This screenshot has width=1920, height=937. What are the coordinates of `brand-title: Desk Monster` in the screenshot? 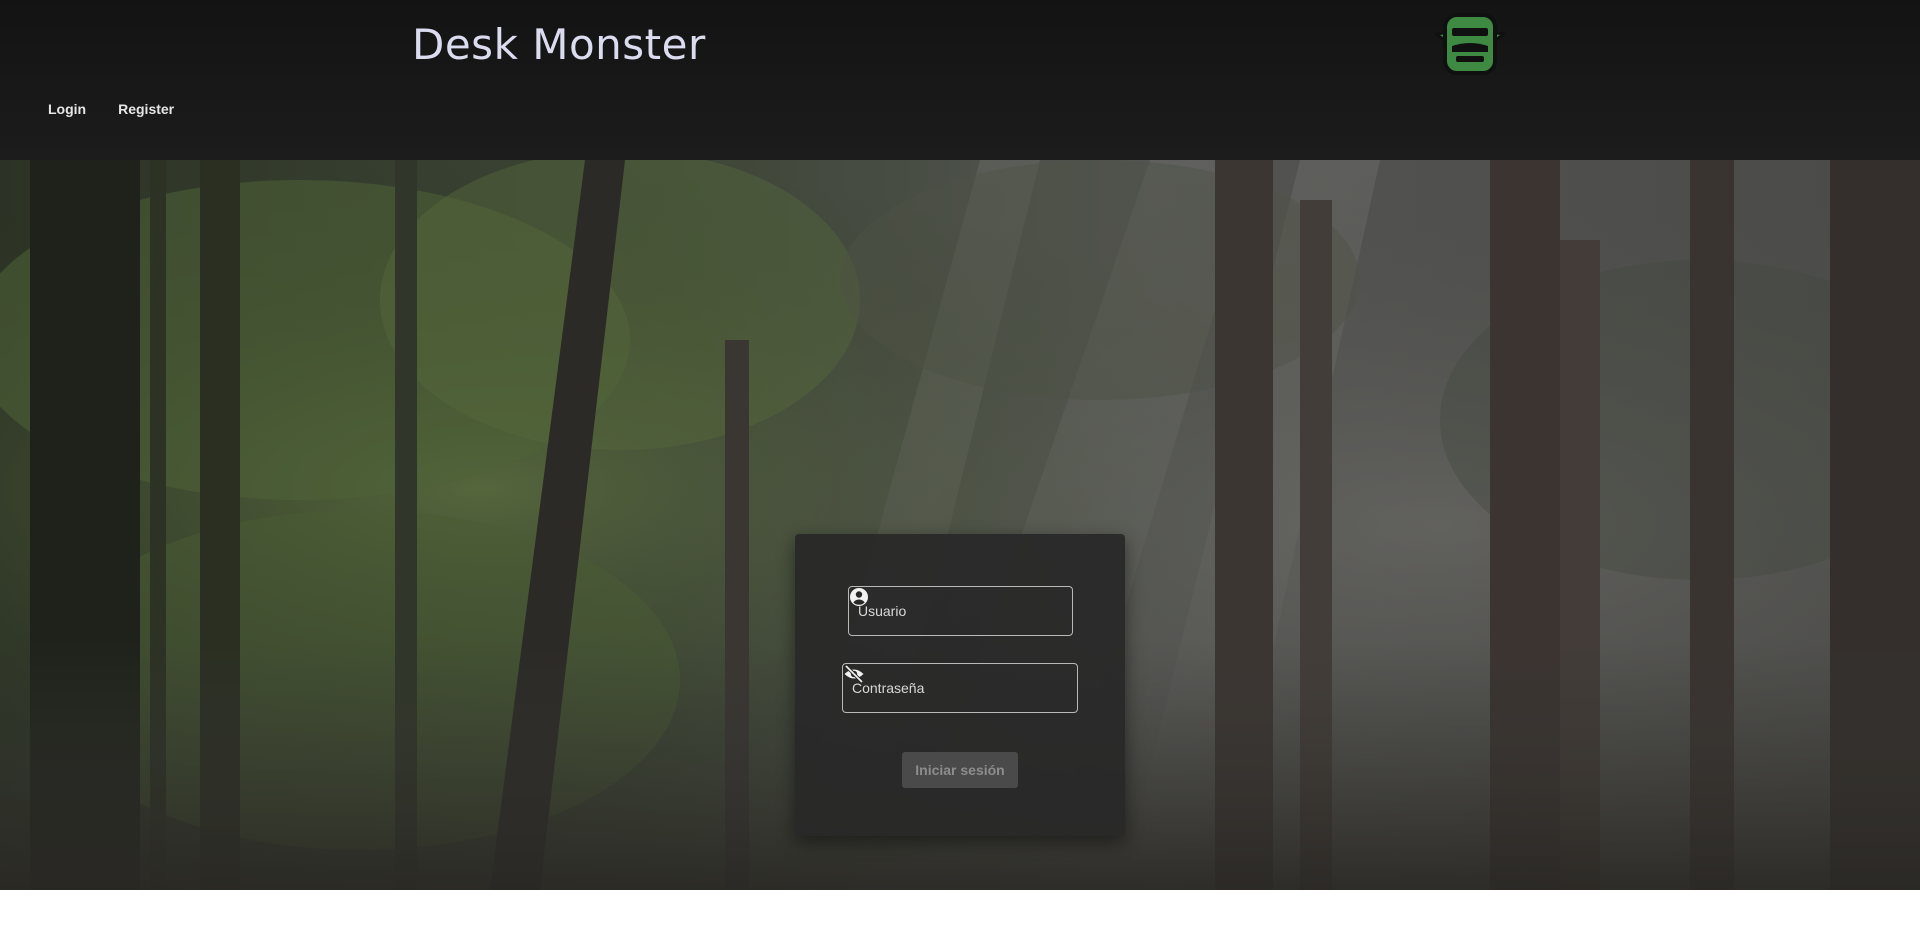 It's located at (559, 44).